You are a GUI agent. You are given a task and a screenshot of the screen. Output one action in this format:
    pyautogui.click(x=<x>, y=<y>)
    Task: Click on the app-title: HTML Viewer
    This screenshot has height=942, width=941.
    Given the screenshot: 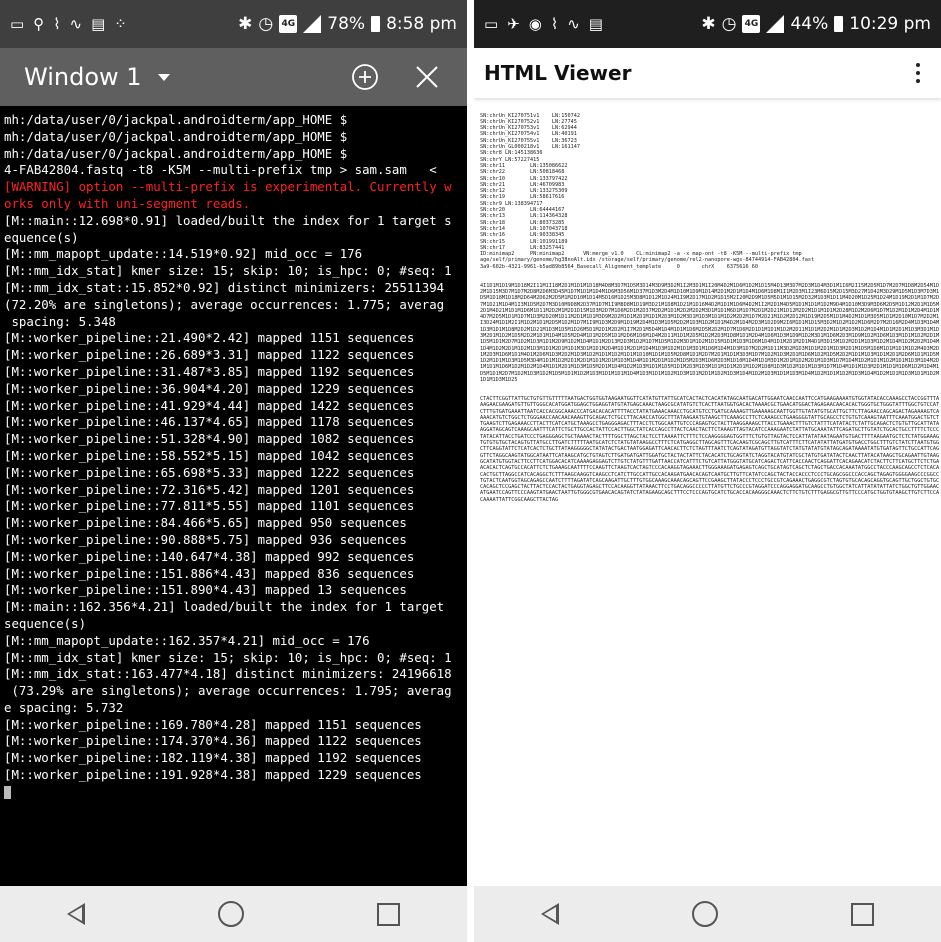 What is the action you would take?
    pyautogui.click(x=558, y=73)
    